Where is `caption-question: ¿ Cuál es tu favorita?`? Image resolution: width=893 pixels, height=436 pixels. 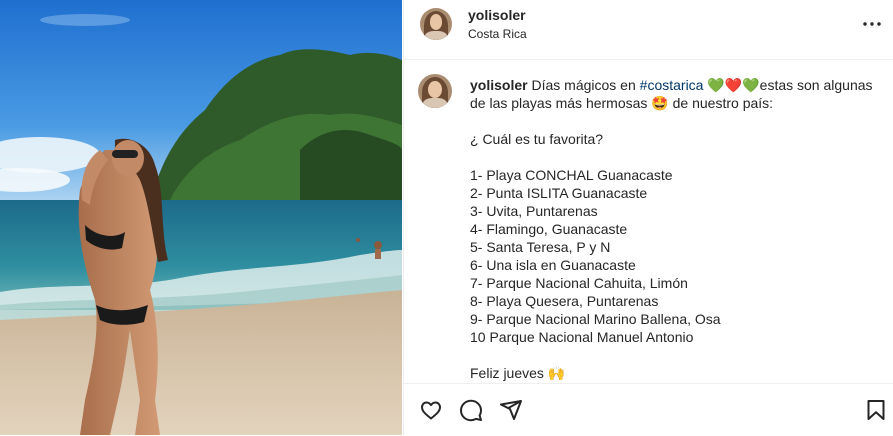 caption-question: ¿ Cuál es tu favorita? is located at coordinates (537, 139).